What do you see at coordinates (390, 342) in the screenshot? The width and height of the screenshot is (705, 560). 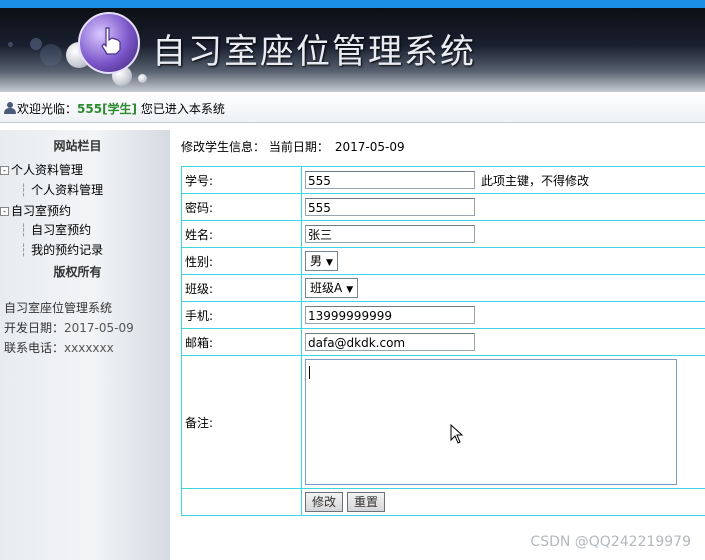 I see `email-input: dafa@dkdk.com` at bounding box center [390, 342].